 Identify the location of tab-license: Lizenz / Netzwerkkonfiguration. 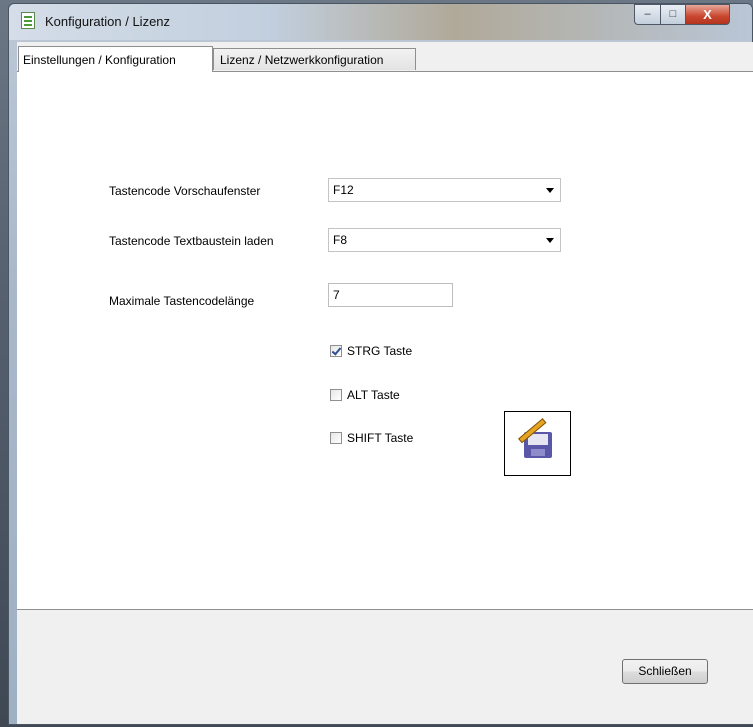
(314, 59).